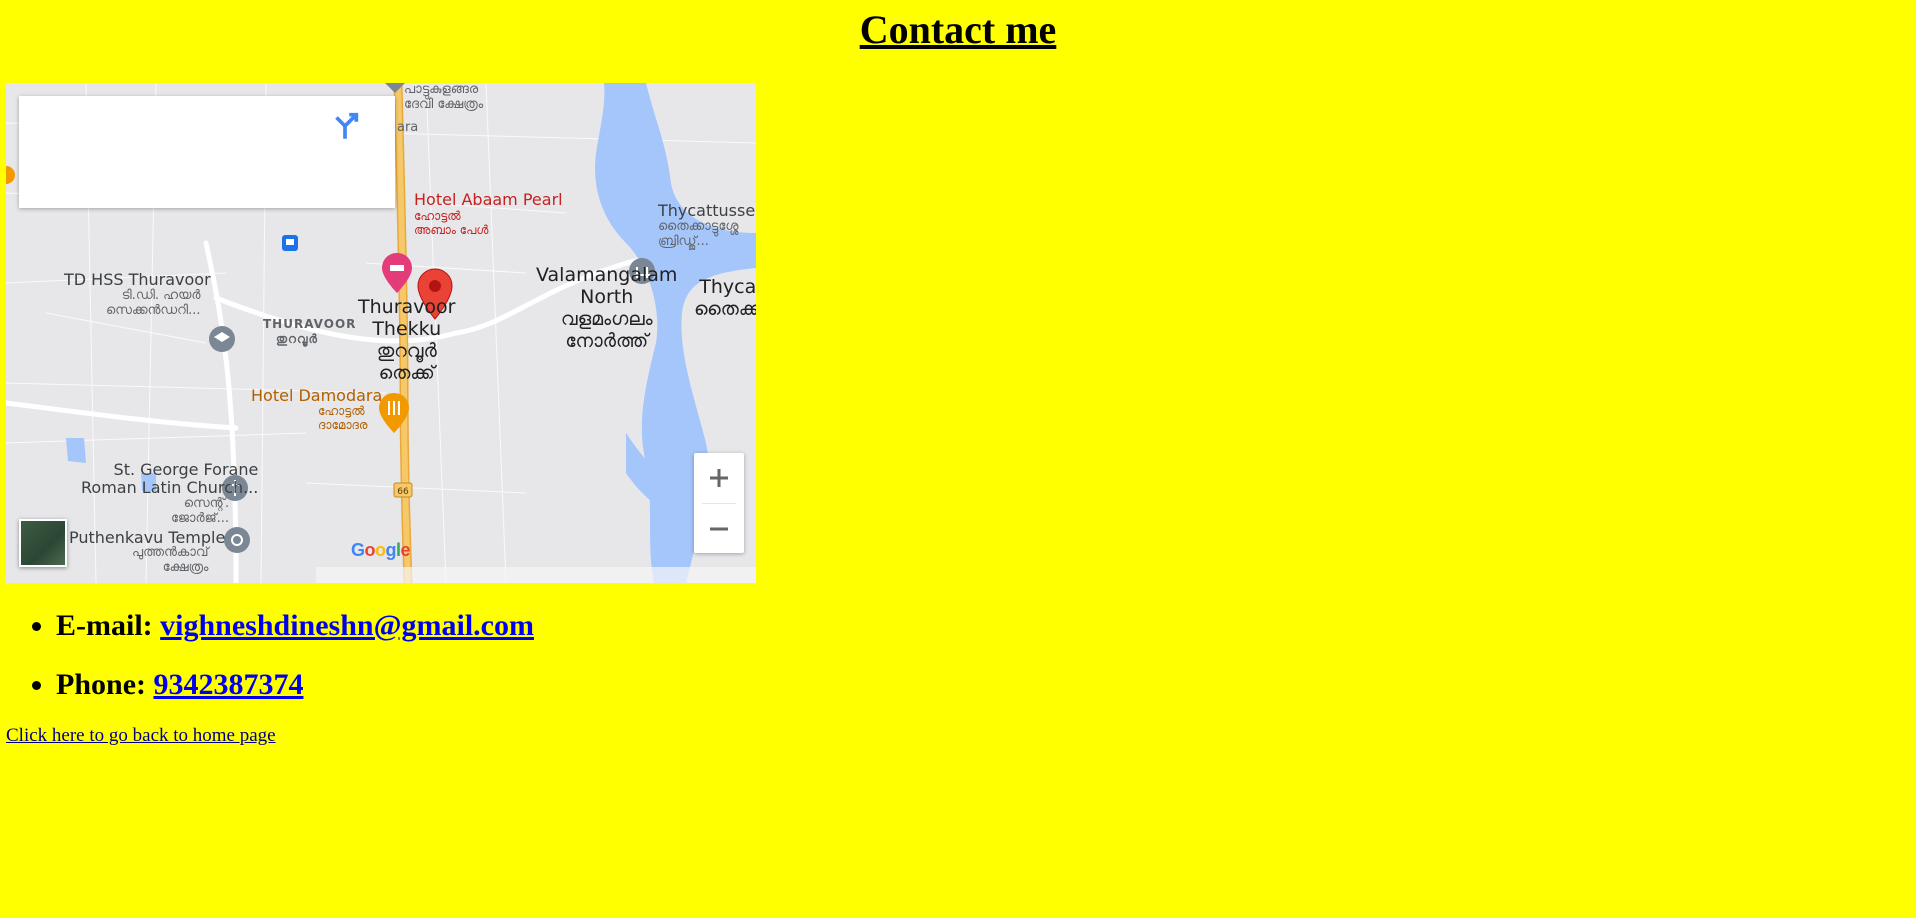 This screenshot has width=1916, height=918. Describe the element at coordinates (451, 223) in the screenshot. I see `map-label-hotel-abaam-ml: ഹോട്ടൽ അബാം പേൾ` at that location.